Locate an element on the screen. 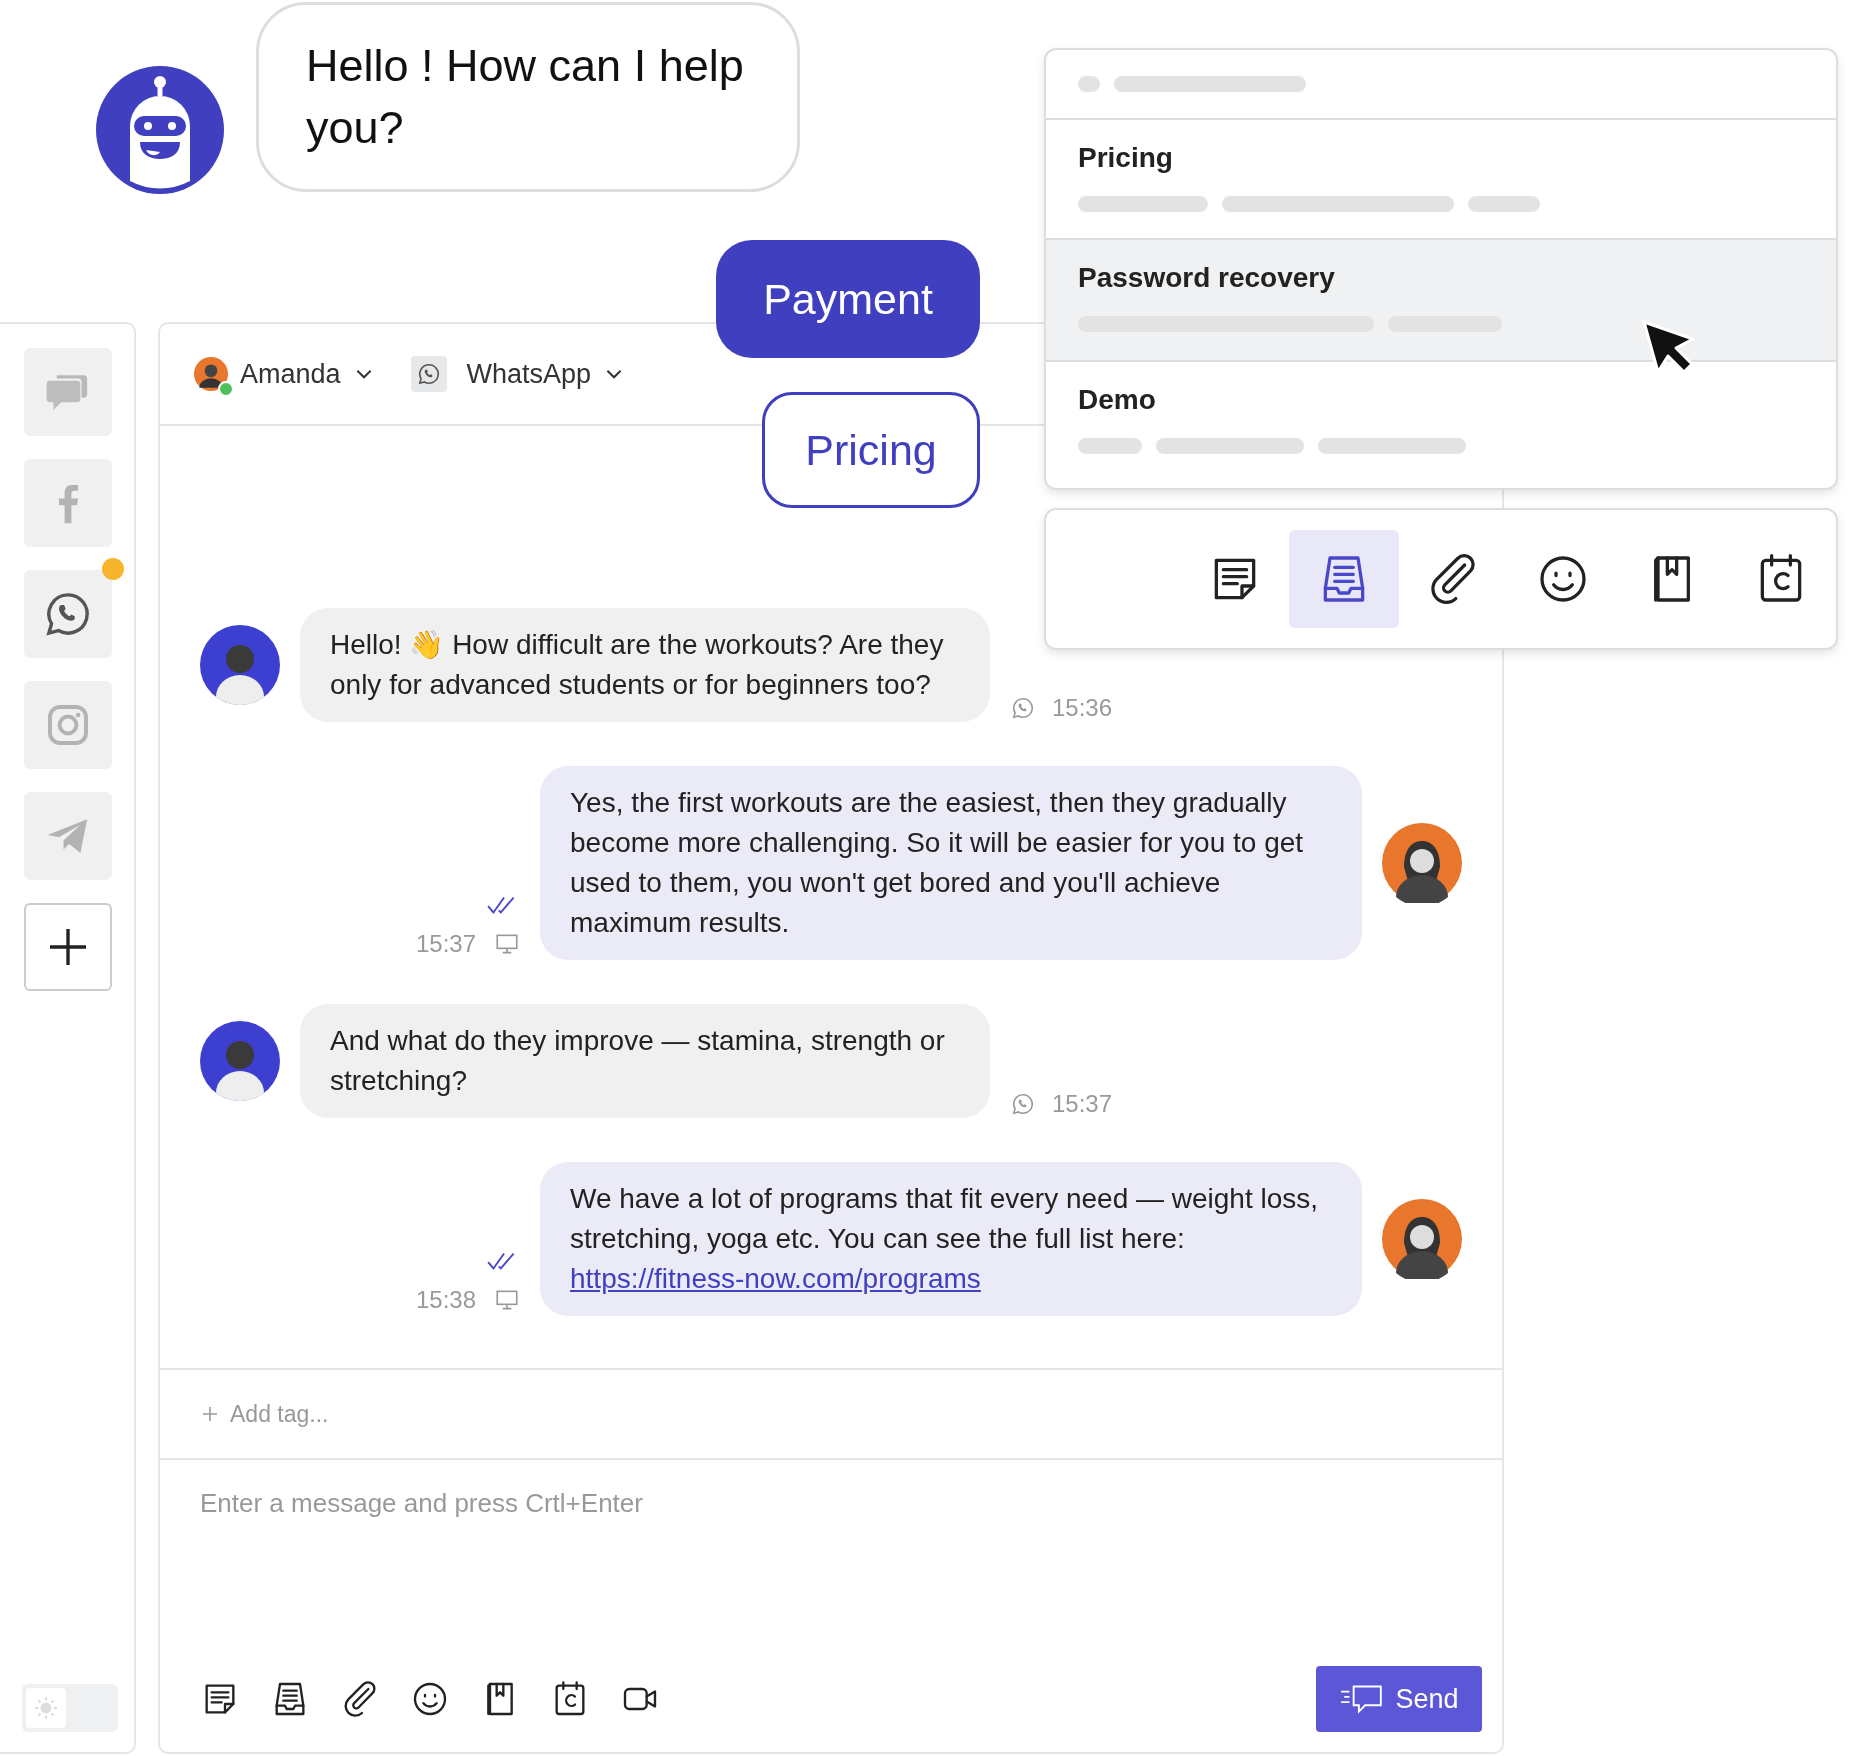 Image resolution: width=1860 pixels, height=1756 pixels. template-title: Password recovery is located at coordinates (1207, 278).